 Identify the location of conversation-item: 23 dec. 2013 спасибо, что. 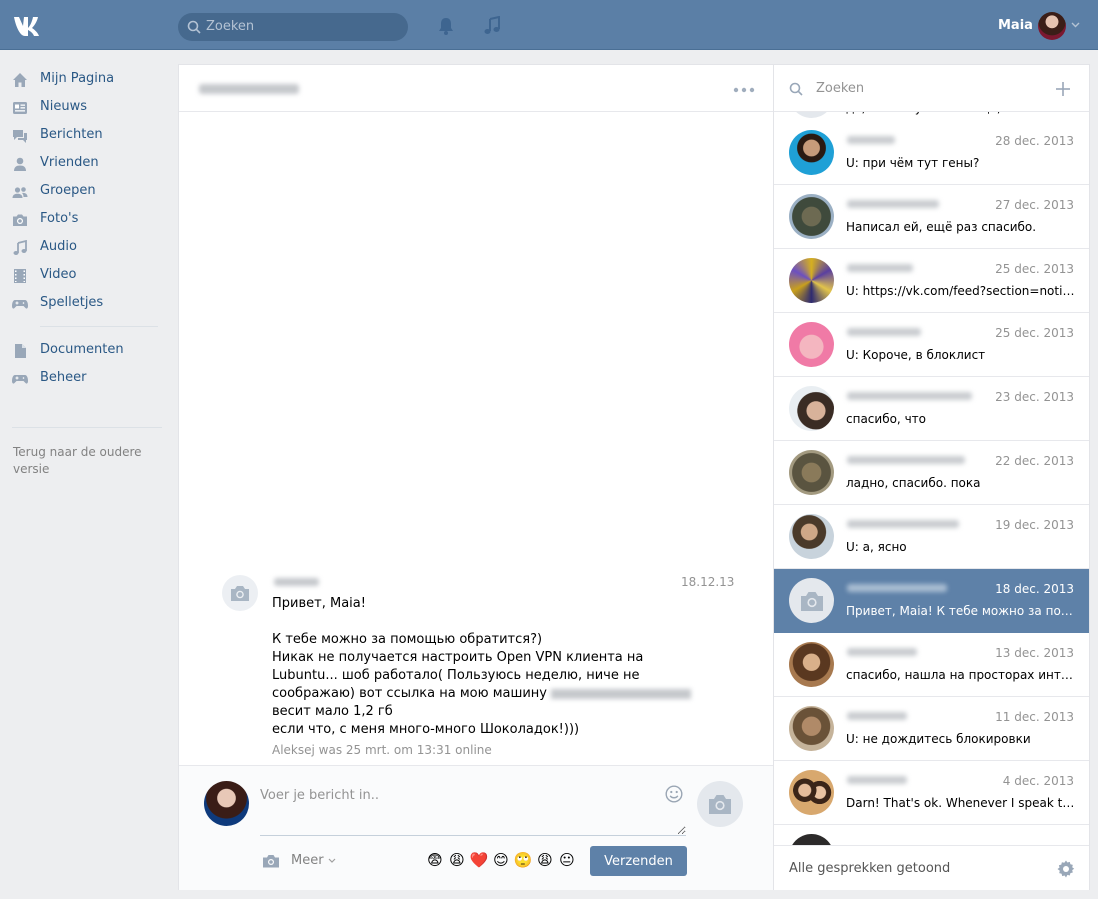
(931, 409).